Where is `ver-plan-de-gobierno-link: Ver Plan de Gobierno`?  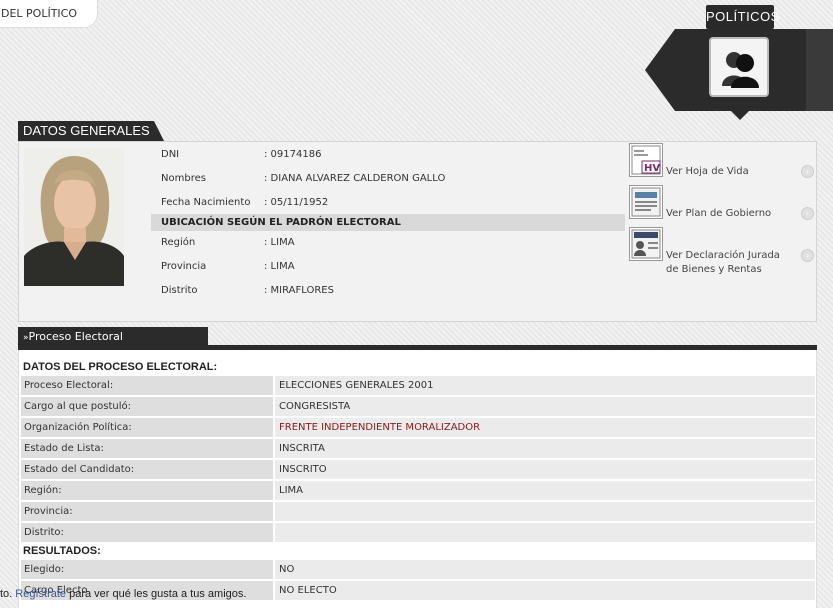 ver-plan-de-gobierno-link: Ver Plan de Gobierno is located at coordinates (700, 203).